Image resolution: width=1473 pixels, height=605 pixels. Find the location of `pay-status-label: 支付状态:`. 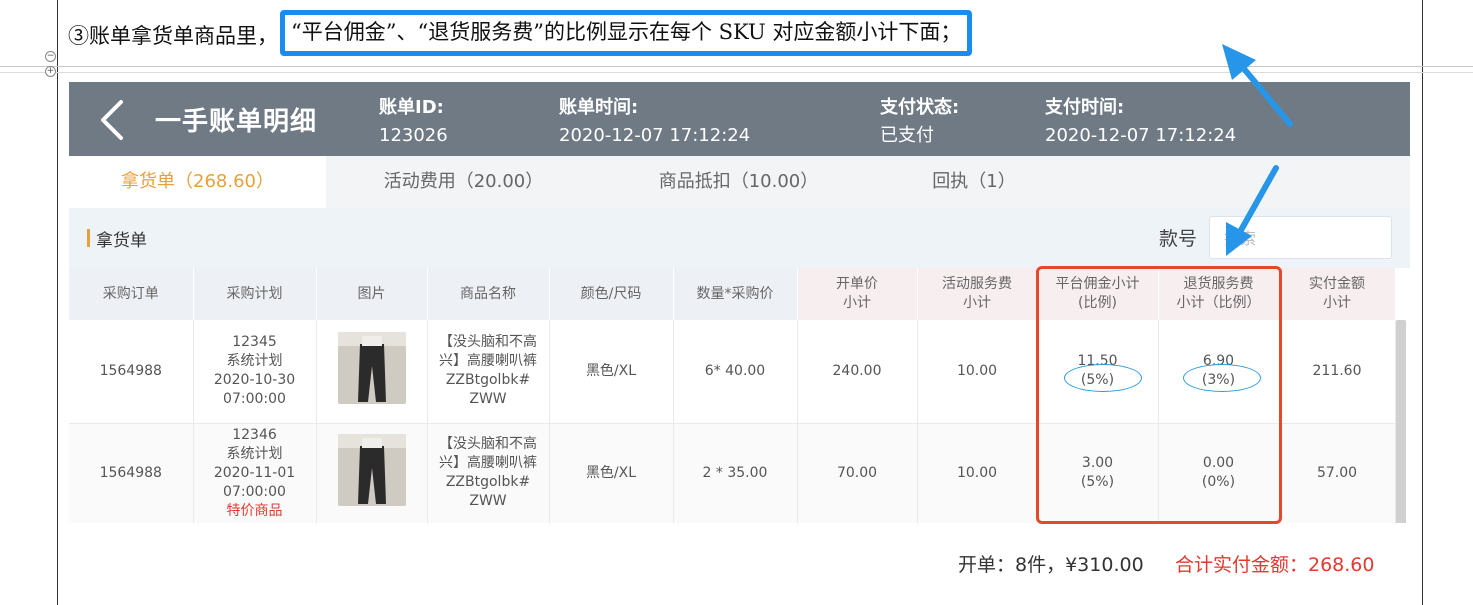

pay-status-label: 支付状态: is located at coordinates (920, 107).